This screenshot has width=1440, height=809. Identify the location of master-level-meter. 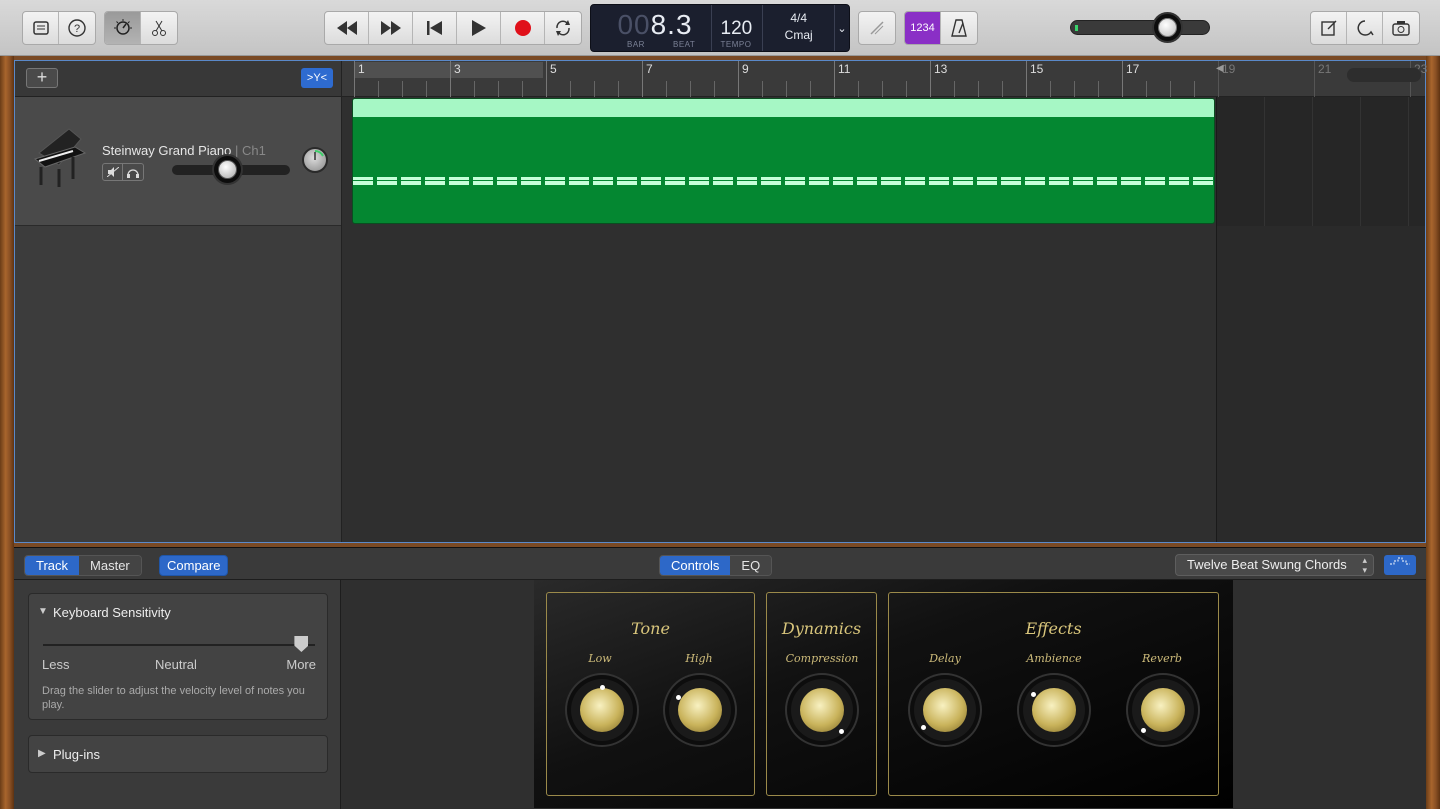
(1076, 28).